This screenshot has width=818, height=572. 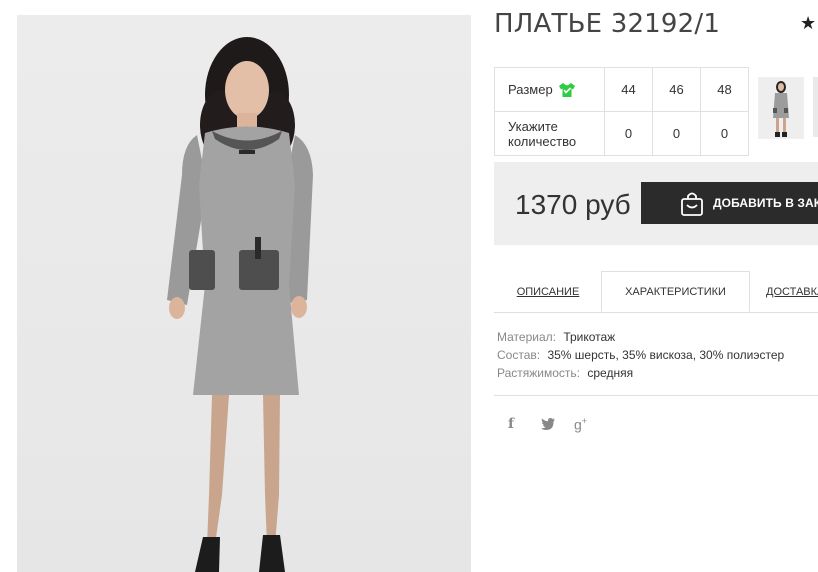 I want to click on size-label-cell: Размер, so click(x=549, y=89).